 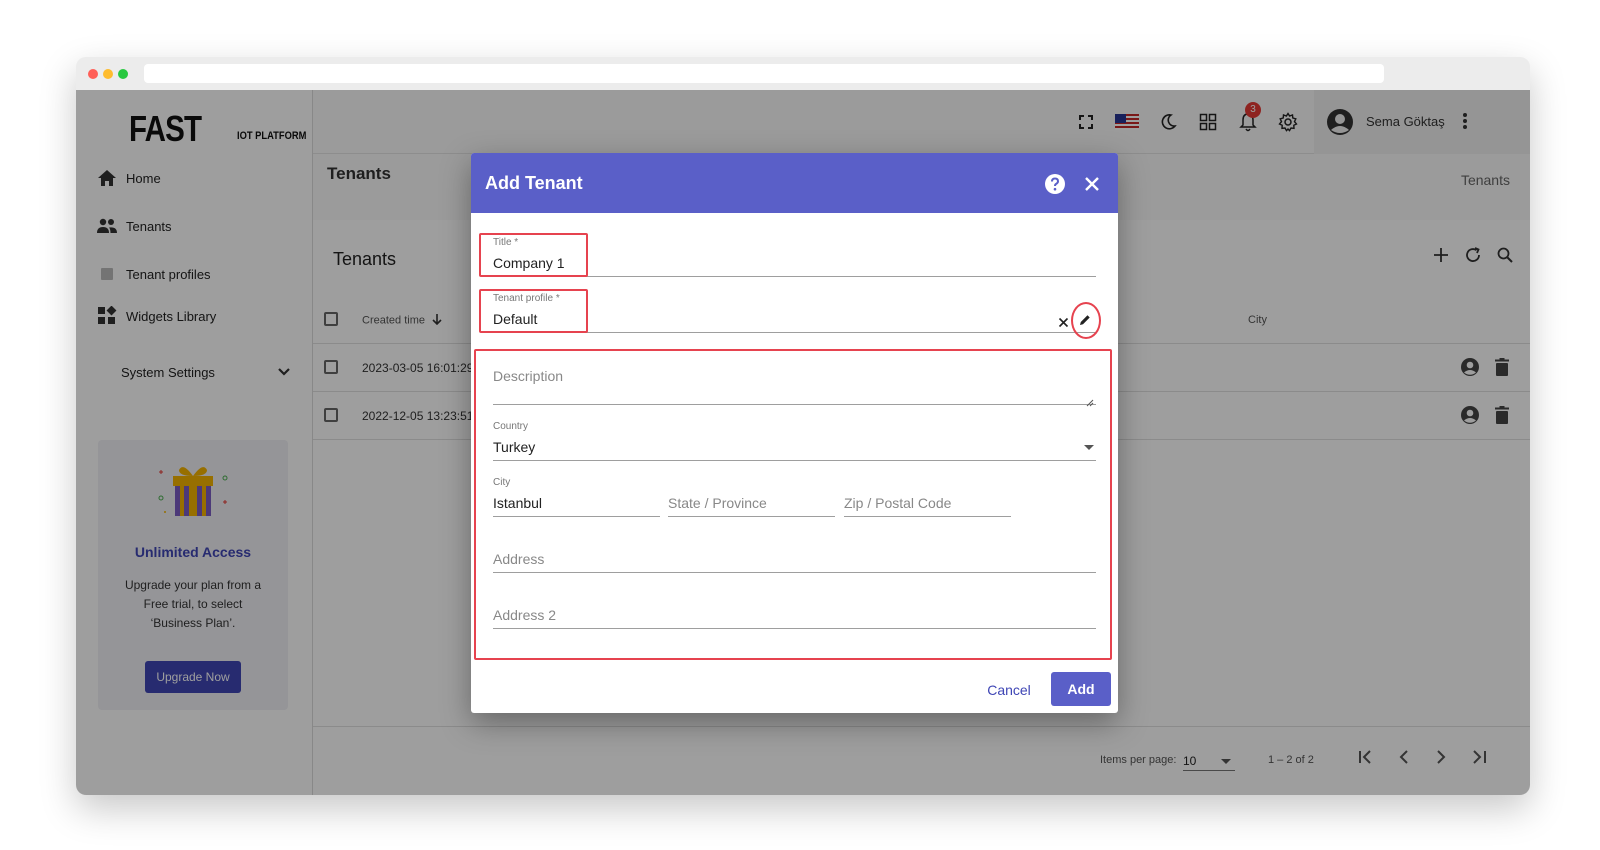 I want to click on address-bar, so click(x=764, y=73).